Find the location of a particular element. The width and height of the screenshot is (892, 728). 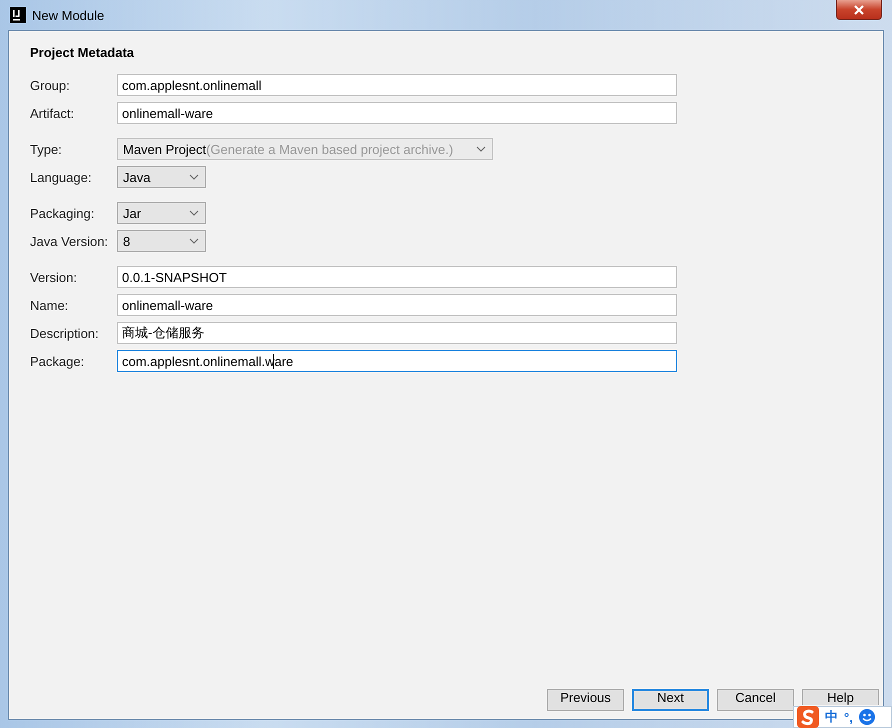

field-label: Version: is located at coordinates (54, 277).